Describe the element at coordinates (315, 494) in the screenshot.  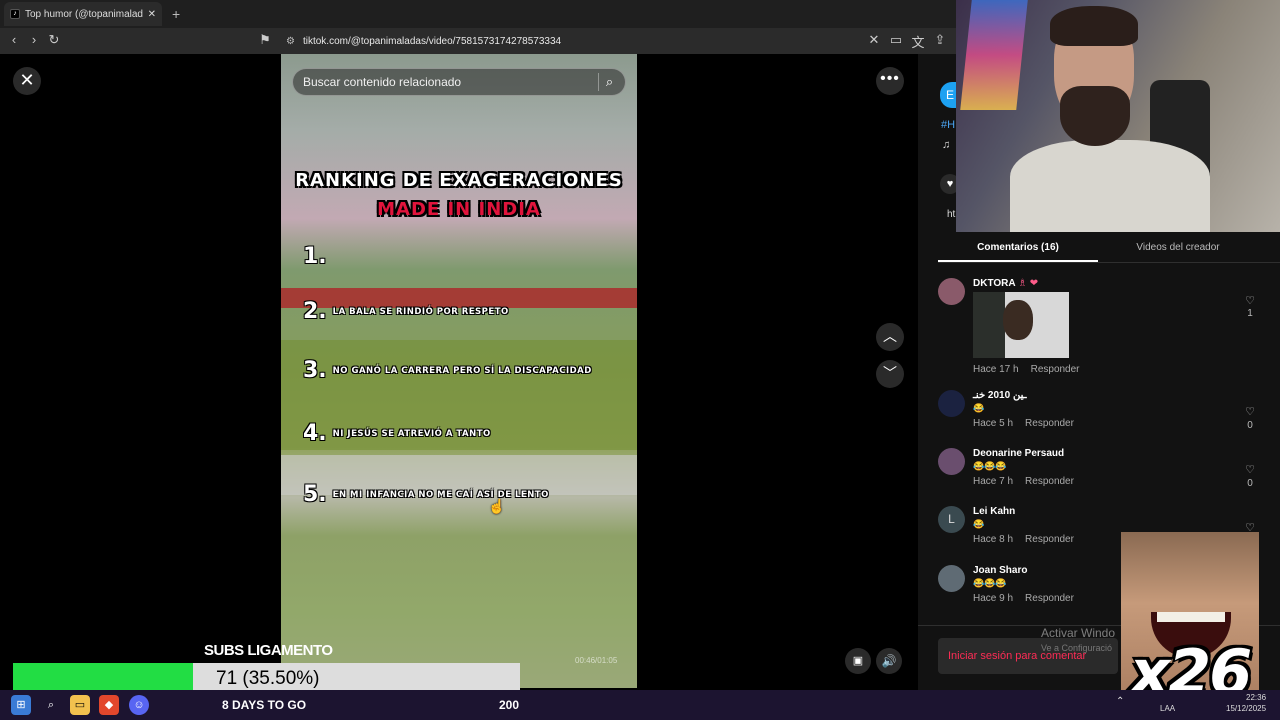
I see `ranking-number: 5.` at that location.